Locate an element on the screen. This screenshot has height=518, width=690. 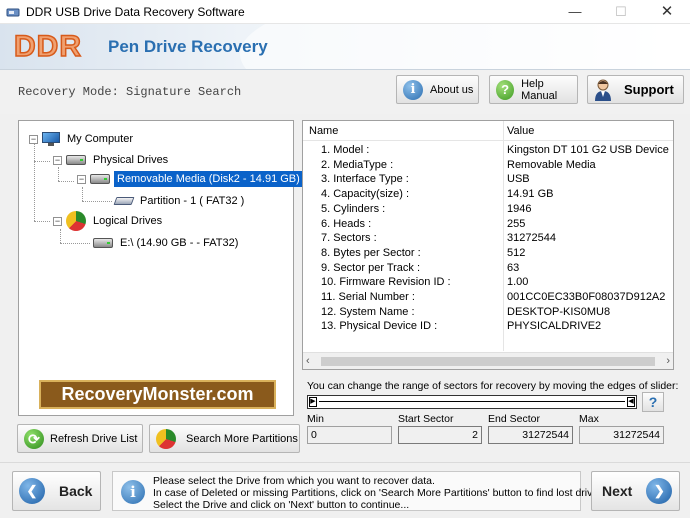
row-name: 11. Serial Number : is located at coordinates (368, 297).